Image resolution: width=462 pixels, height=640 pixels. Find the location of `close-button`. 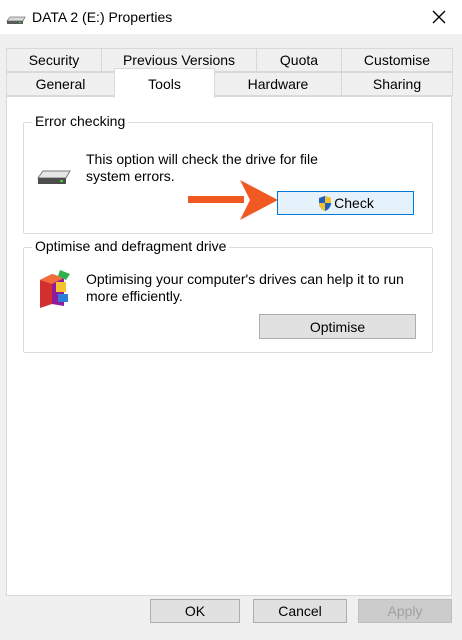

close-button is located at coordinates (439, 17).